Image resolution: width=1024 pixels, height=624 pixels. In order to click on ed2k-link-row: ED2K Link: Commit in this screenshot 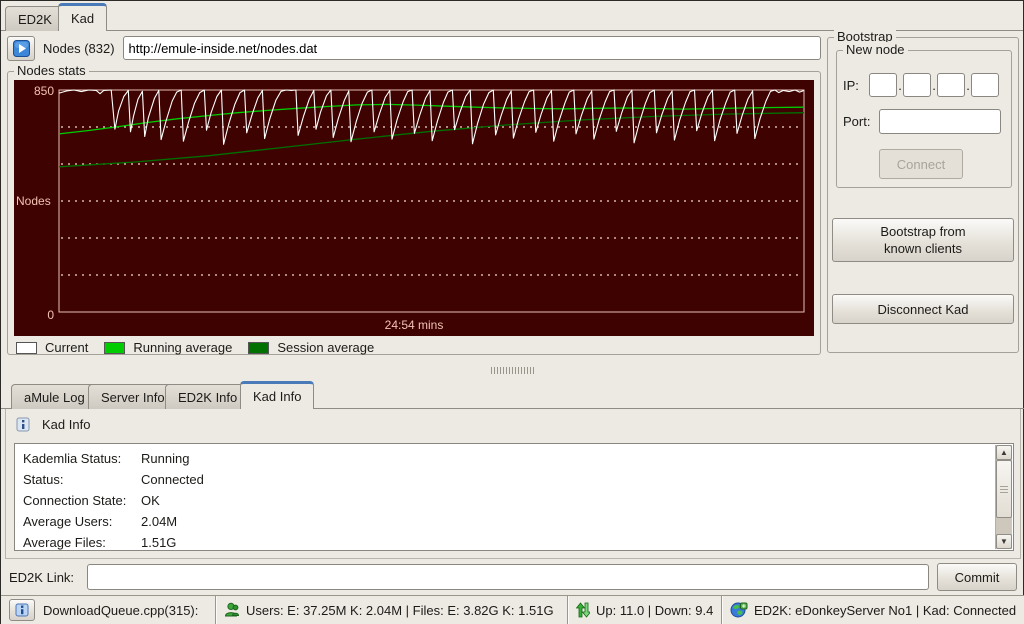, I will do `click(512, 577)`.